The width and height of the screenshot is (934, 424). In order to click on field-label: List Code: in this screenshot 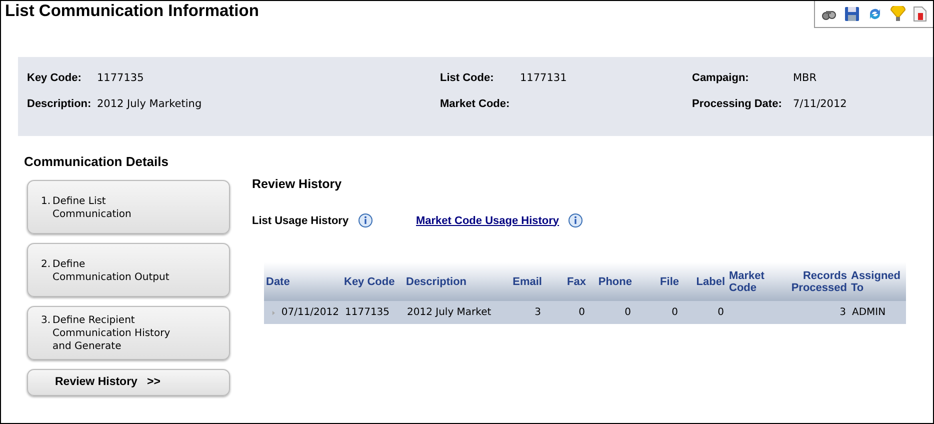, I will do `click(467, 78)`.